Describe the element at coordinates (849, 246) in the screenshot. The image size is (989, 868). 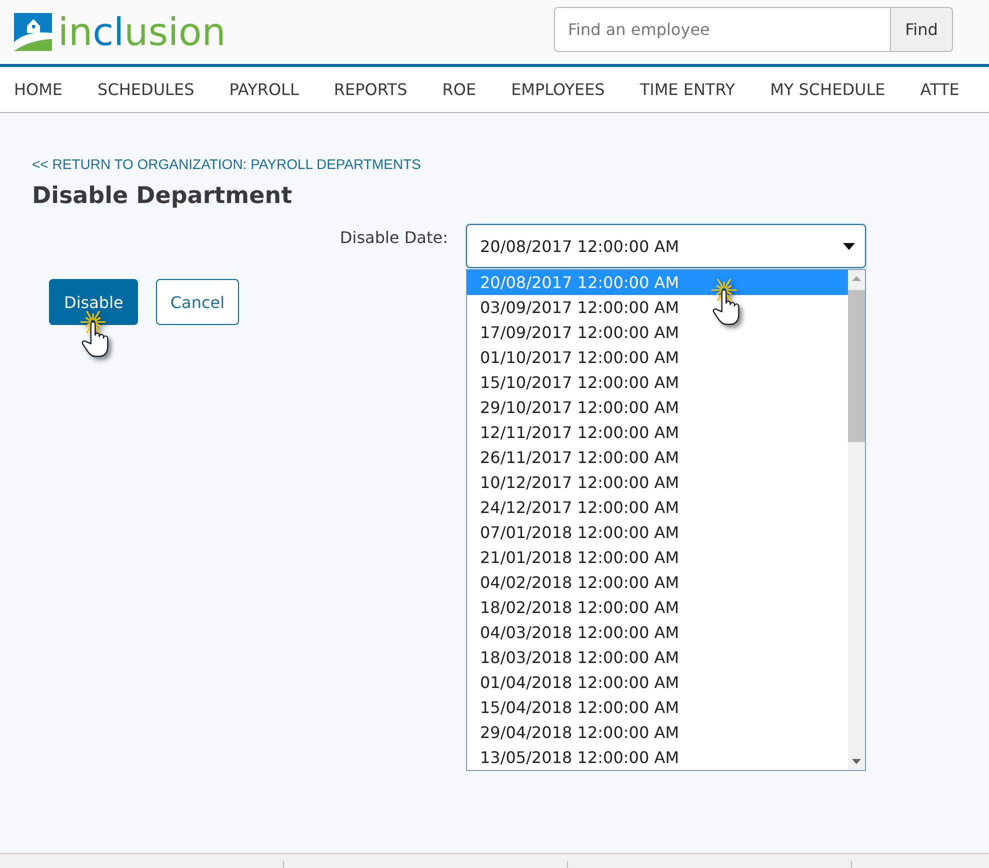
I see `caret-icon` at that location.